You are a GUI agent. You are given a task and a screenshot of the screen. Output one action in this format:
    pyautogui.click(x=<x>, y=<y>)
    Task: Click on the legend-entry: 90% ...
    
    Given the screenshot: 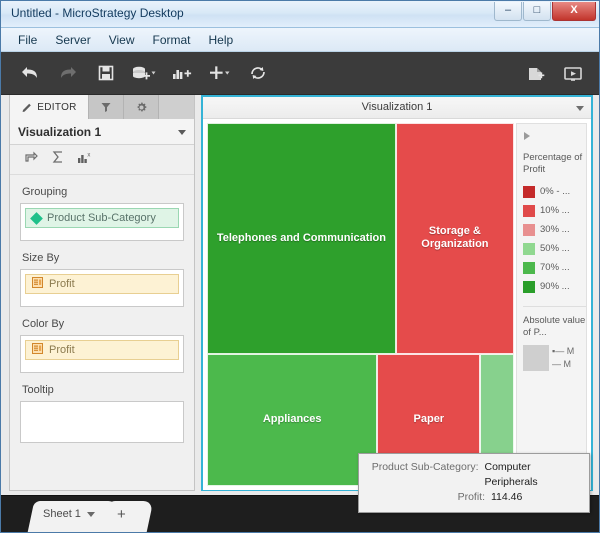 What is the action you would take?
    pyautogui.click(x=554, y=286)
    